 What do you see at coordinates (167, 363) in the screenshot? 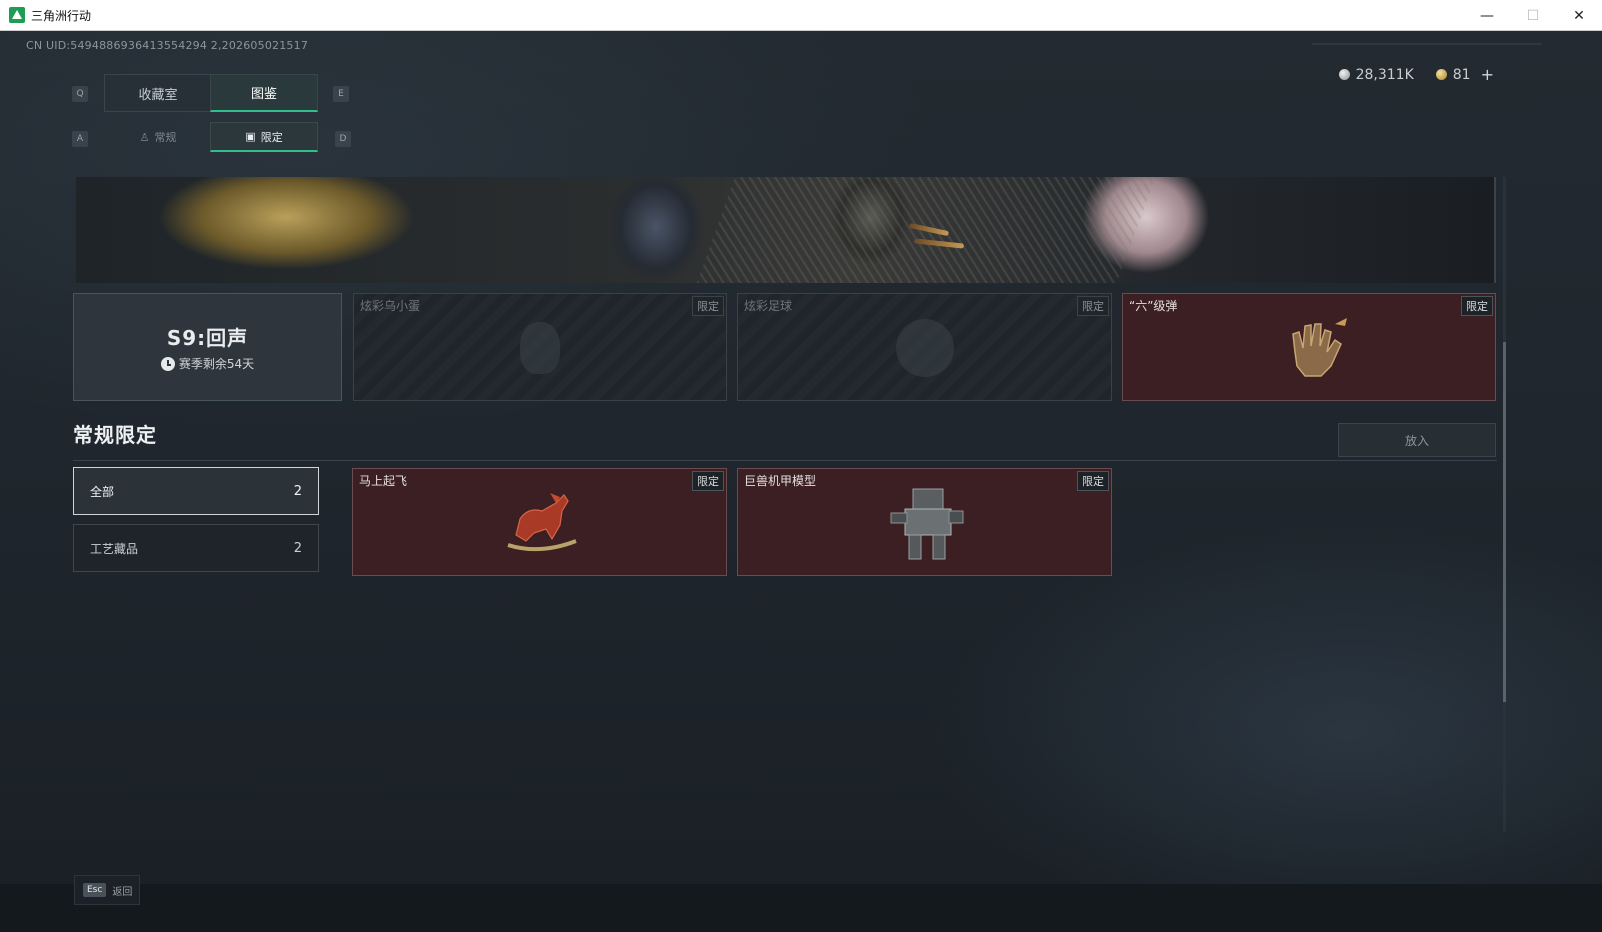
I see `clock-icon` at bounding box center [167, 363].